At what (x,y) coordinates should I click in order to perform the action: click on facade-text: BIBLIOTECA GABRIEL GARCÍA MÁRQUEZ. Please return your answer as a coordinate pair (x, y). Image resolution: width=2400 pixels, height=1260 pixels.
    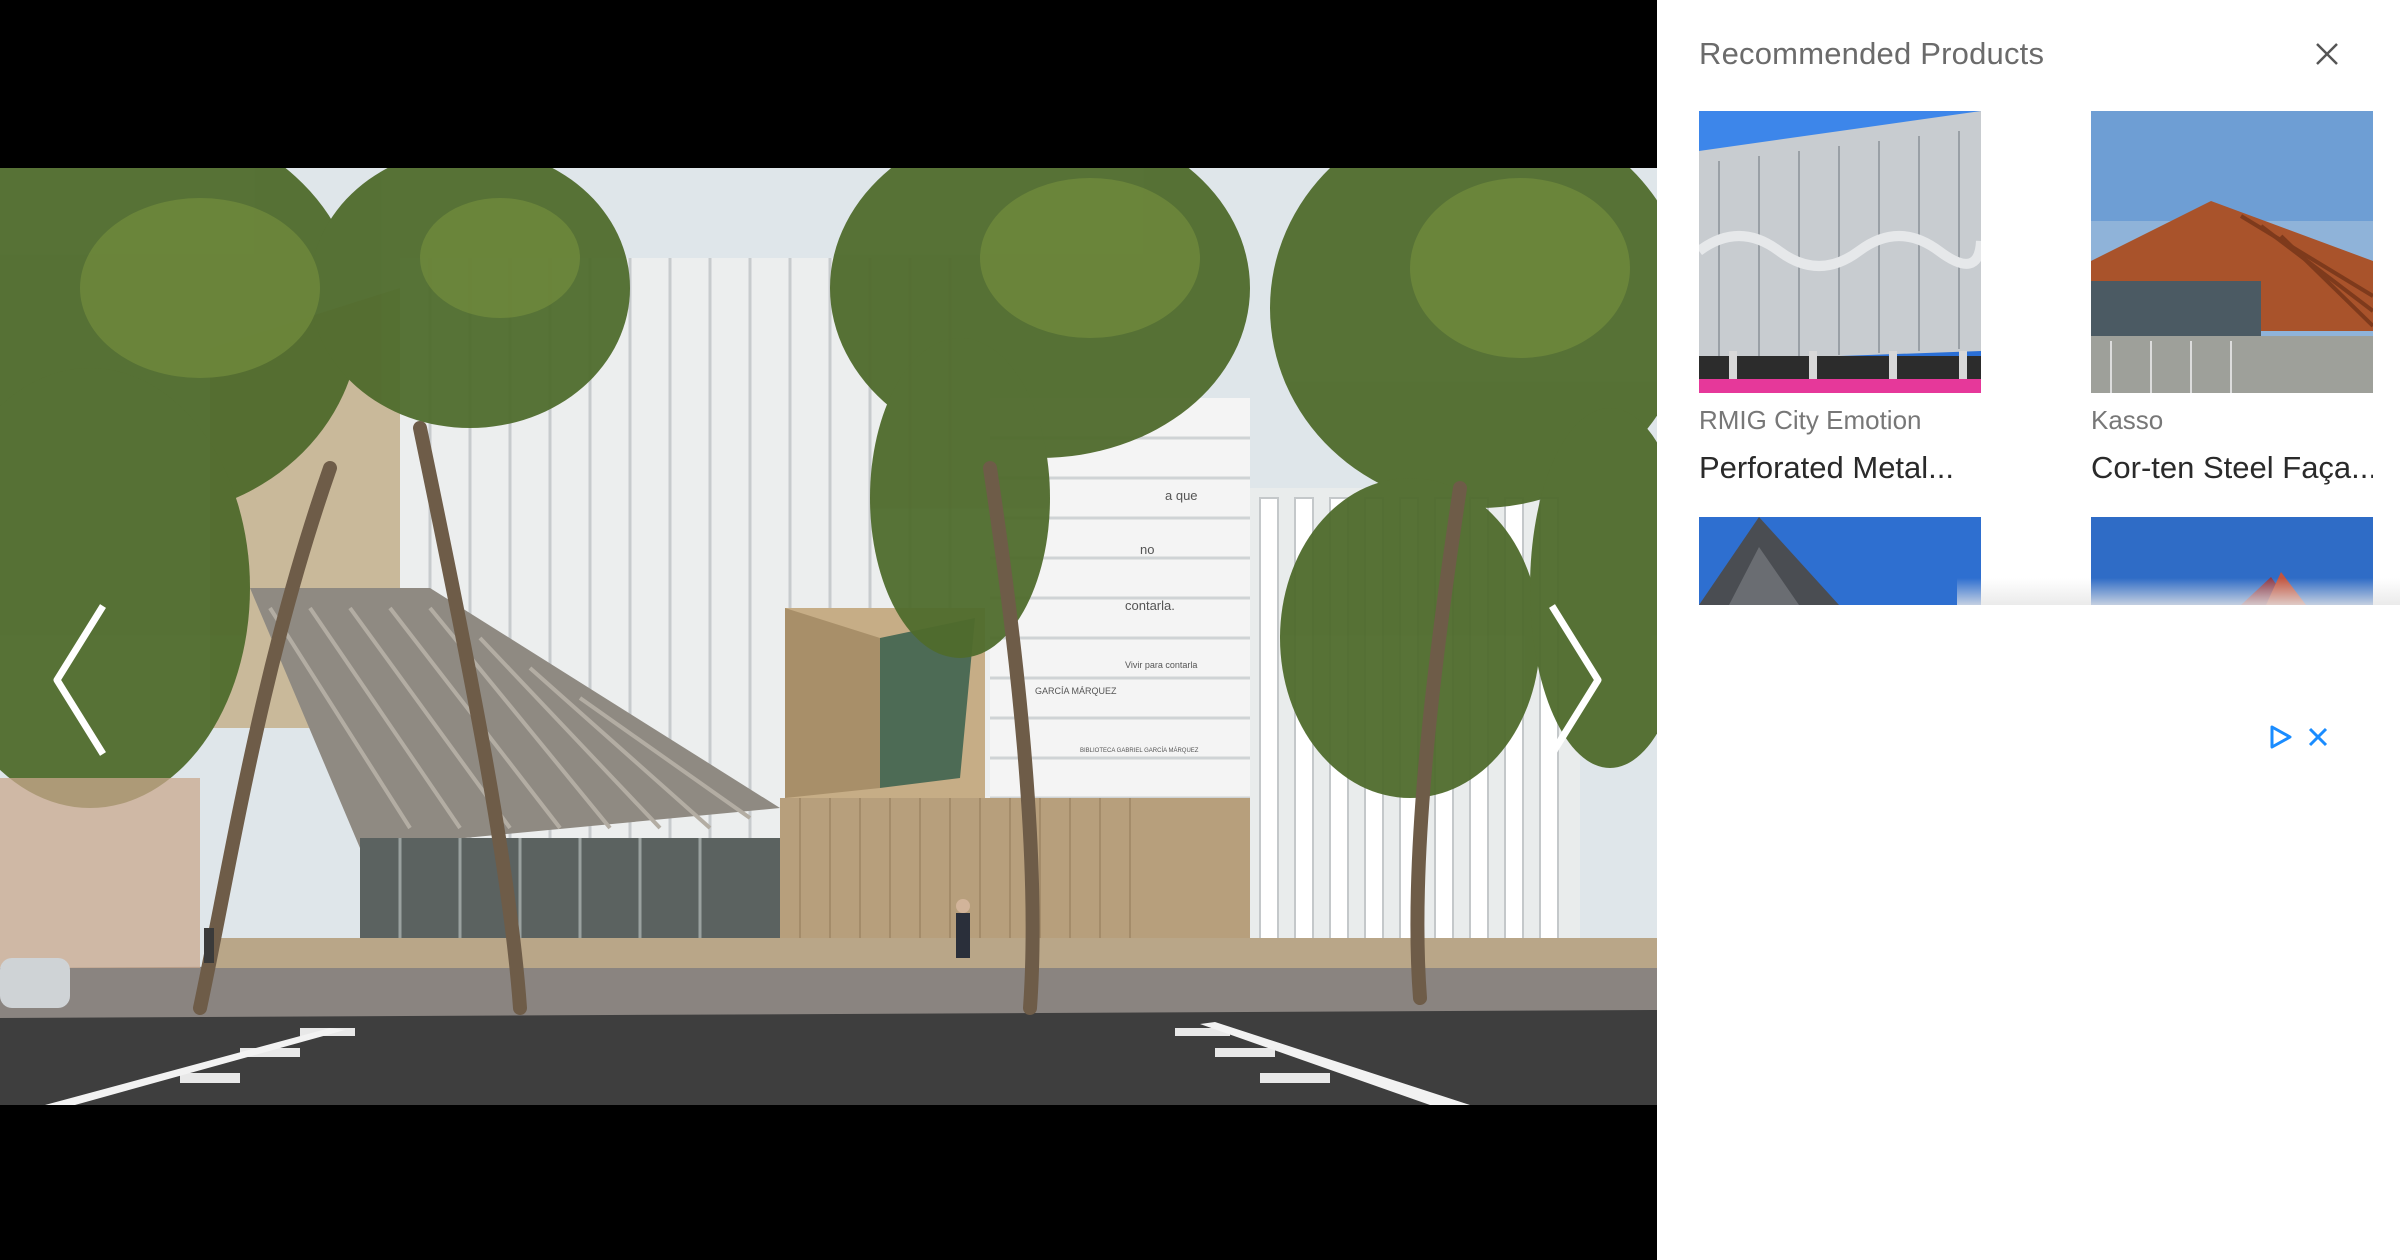
    Looking at the image, I should click on (1139, 750).